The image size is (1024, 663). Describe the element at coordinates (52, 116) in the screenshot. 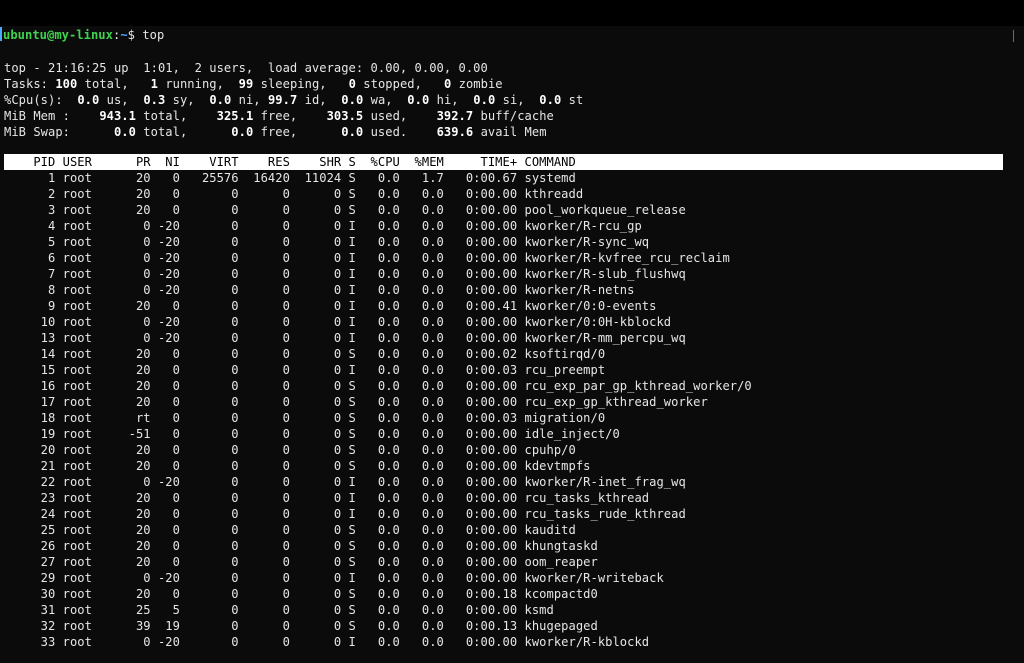

I see `mem-label: MiB Mem :` at that location.